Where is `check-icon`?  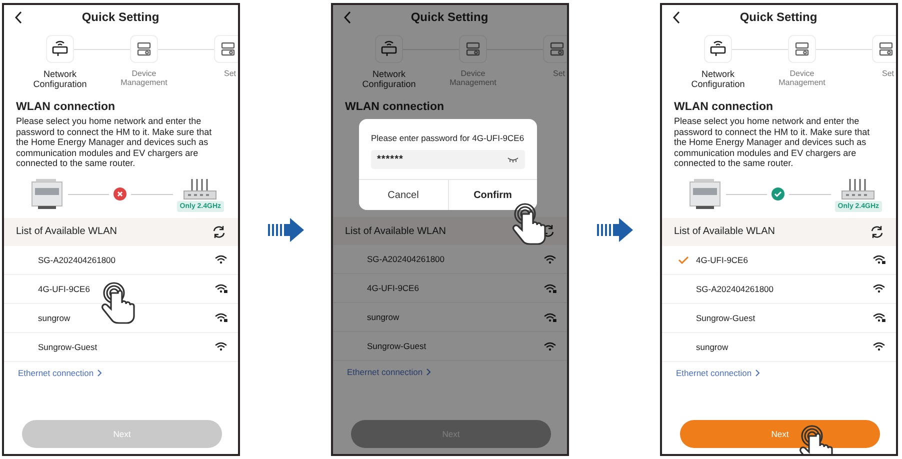 check-icon is located at coordinates (683, 260).